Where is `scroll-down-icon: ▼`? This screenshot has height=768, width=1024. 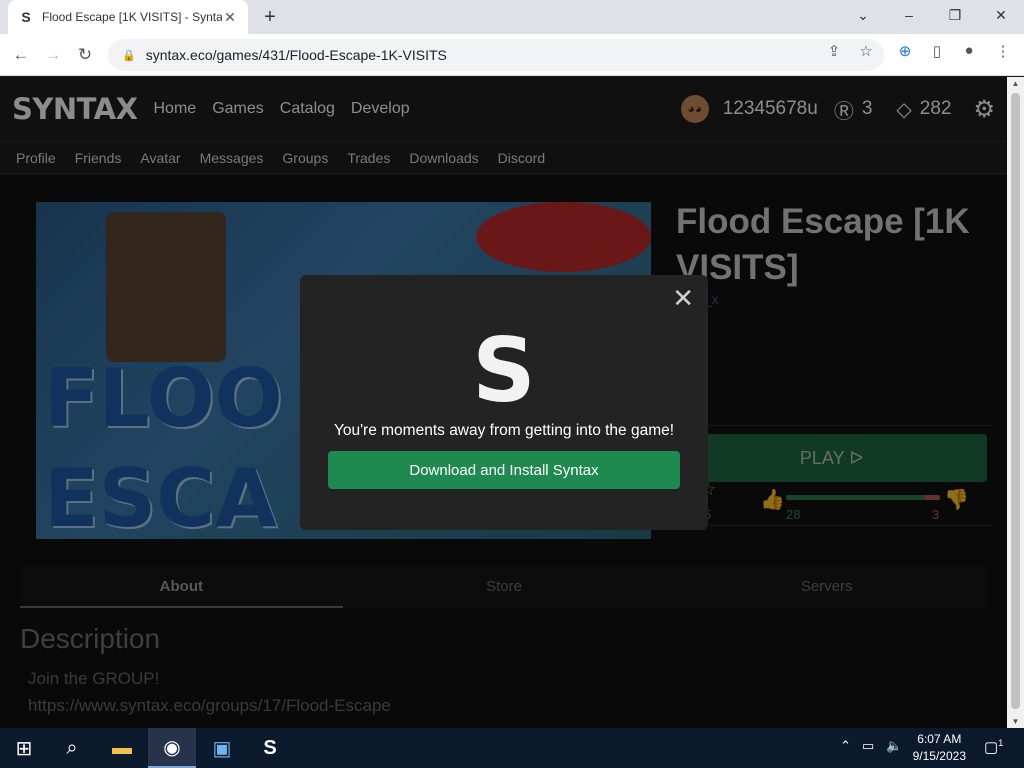
scroll-down-icon: ▼ is located at coordinates (1015, 721).